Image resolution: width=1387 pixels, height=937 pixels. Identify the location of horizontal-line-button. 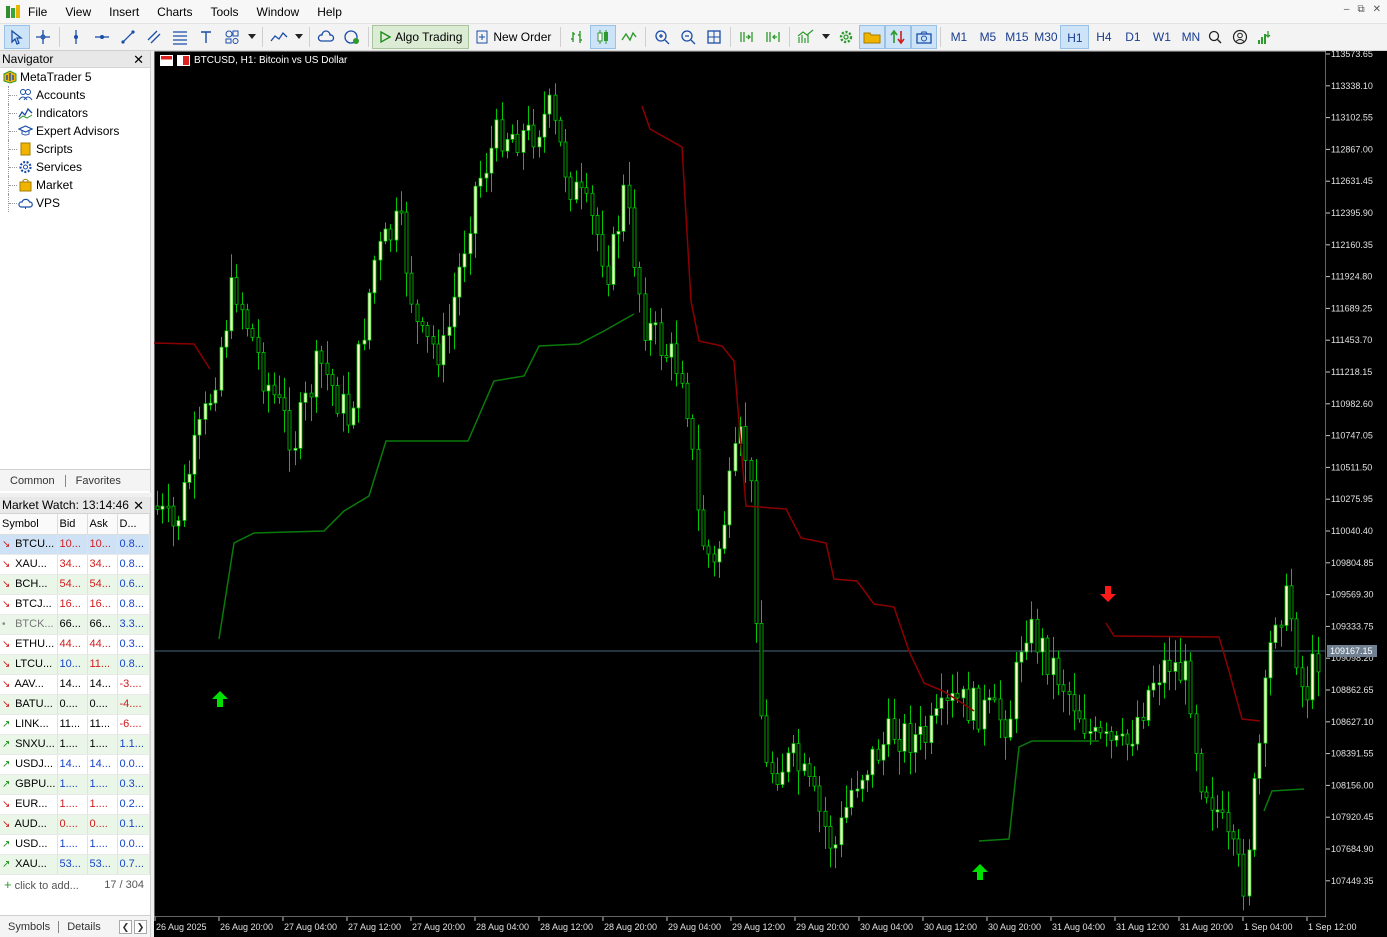
(102, 37).